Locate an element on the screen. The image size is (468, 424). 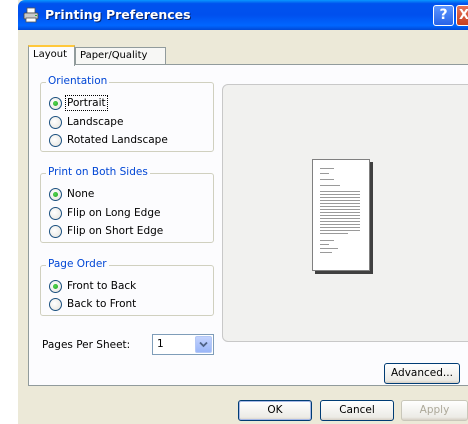
flip-long-edge-label: Flip on Long Edge is located at coordinates (114, 213).